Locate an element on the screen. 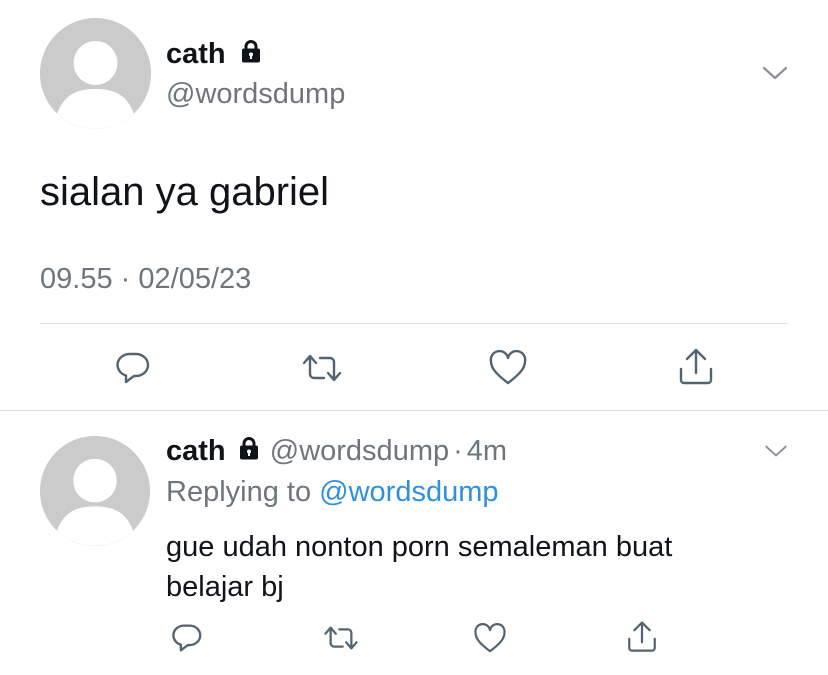 The width and height of the screenshot is (828, 675). reply-text-line: gue udah nonton porn semaleman buat is located at coordinates (419, 547).